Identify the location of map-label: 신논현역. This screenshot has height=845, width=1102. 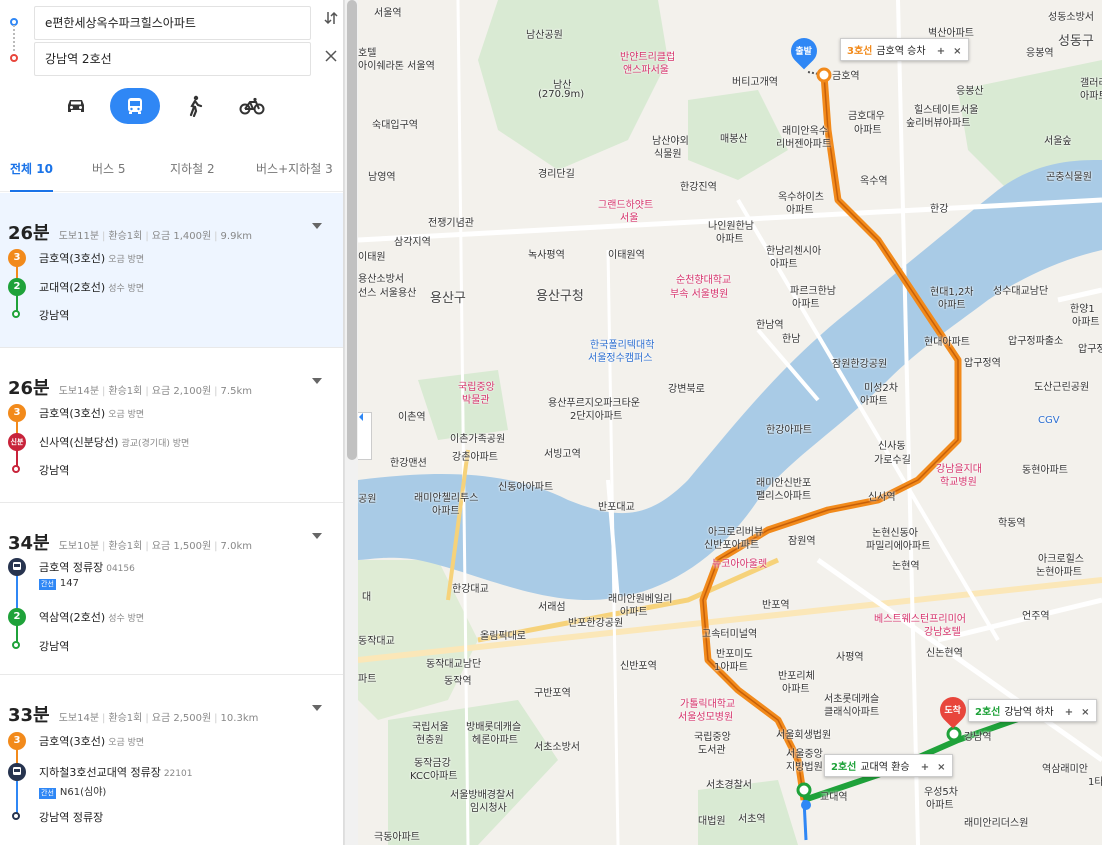
(944, 653).